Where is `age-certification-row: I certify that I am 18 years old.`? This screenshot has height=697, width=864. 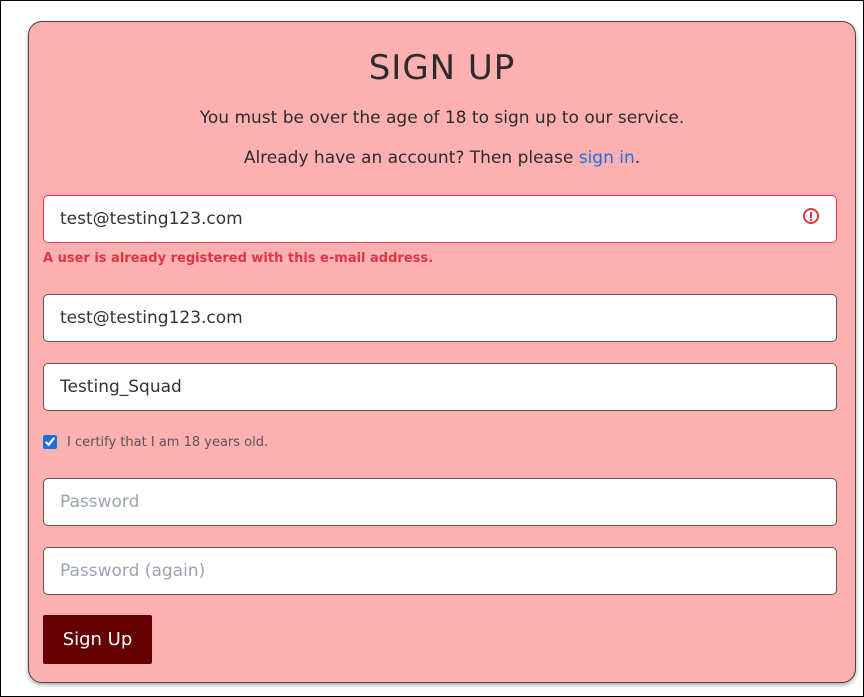 age-certification-row: I certify that I am 18 years old. is located at coordinates (155, 442).